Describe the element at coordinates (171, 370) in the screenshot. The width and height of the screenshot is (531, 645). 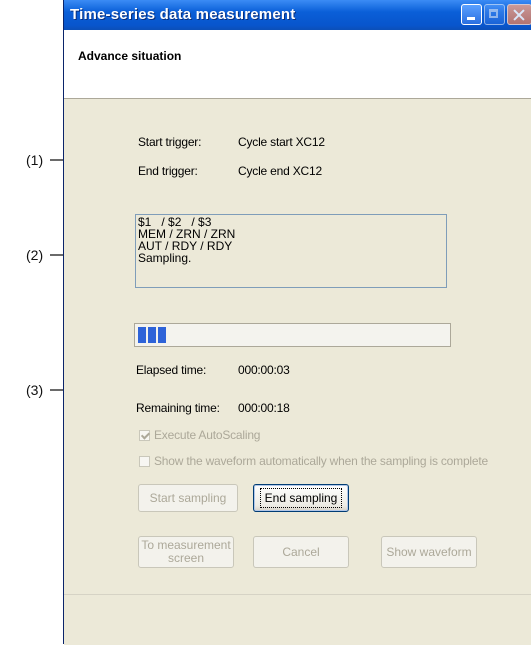
I see `elapsed-time-label: Elapsed time:` at that location.